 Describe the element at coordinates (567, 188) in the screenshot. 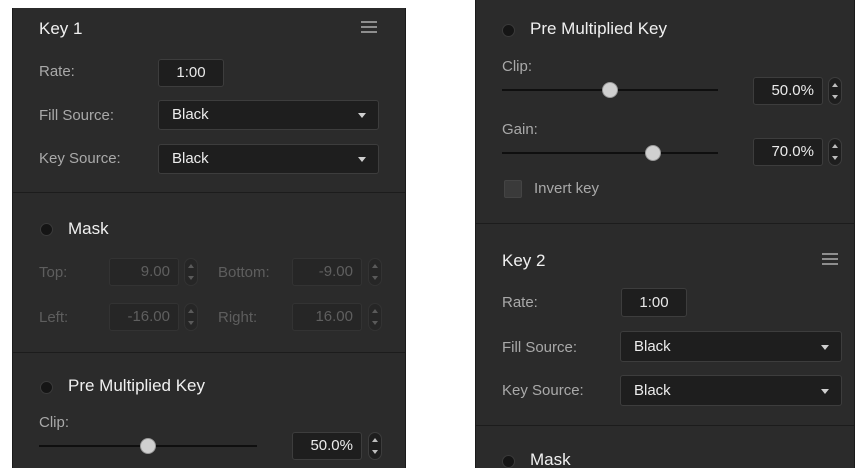

I see `invert-key-label: Invert key` at that location.